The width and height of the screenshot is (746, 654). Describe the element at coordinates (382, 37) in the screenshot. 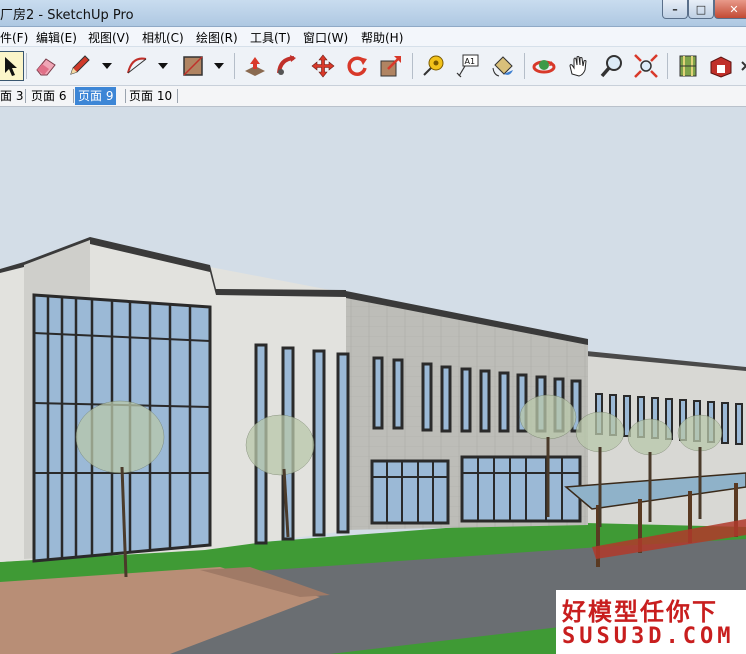

I see `menu-help: 帮助(H)` at that location.